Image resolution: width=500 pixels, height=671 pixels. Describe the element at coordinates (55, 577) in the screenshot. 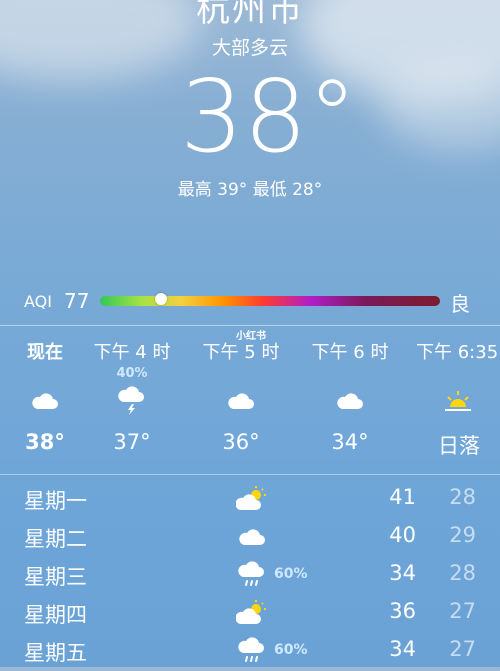

I see `day-name: 星期三` at that location.